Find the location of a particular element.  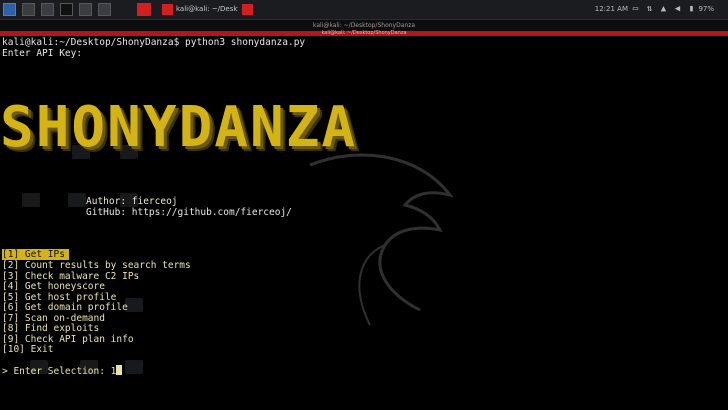

selection-input: > Enter Selection: 1 is located at coordinates (62, 371).